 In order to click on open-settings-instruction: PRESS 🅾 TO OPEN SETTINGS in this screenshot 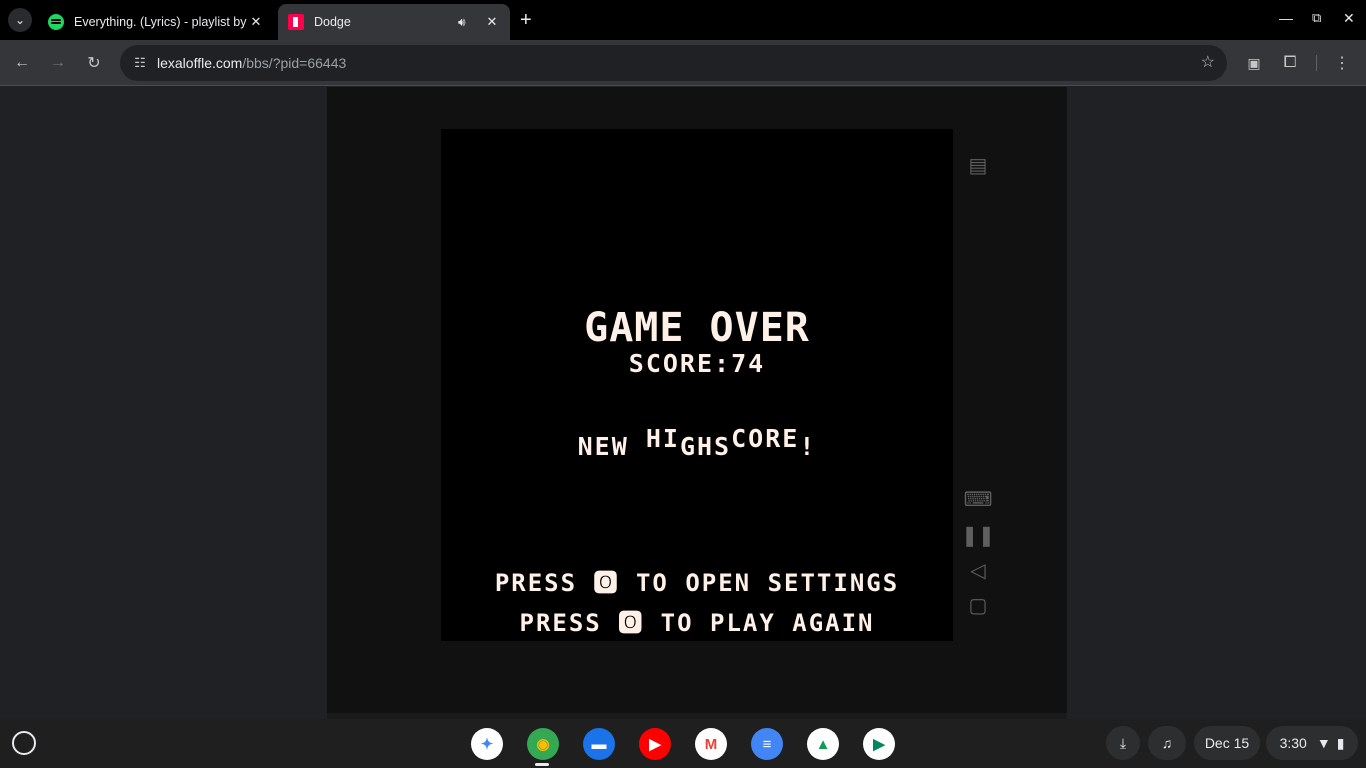, I will do `click(697, 580)`.